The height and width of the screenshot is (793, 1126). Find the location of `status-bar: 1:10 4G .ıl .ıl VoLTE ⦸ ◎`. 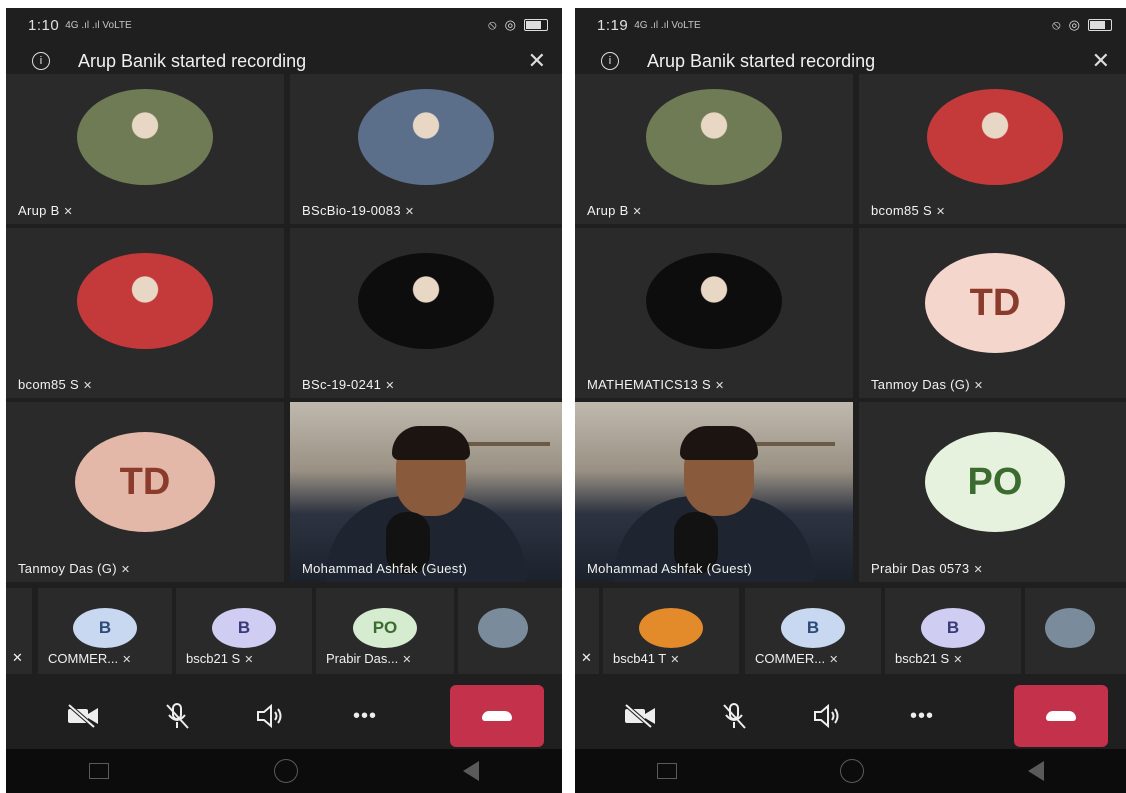

status-bar: 1:10 4G .ıl .ıl VoLTE ⦸ ◎ is located at coordinates (284, 25).